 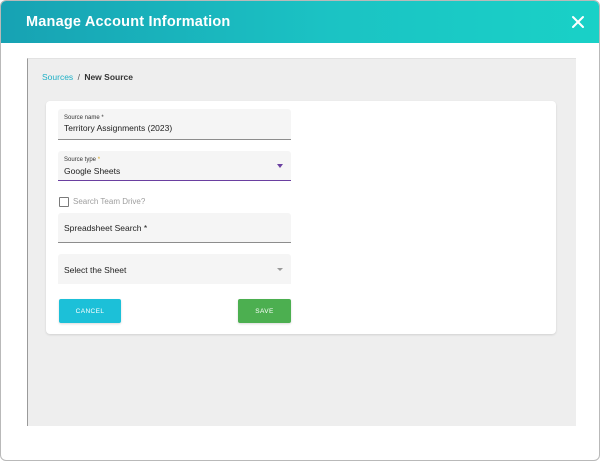 What do you see at coordinates (174, 166) in the screenshot?
I see `source-type-select: Source type * Google Sheets` at bounding box center [174, 166].